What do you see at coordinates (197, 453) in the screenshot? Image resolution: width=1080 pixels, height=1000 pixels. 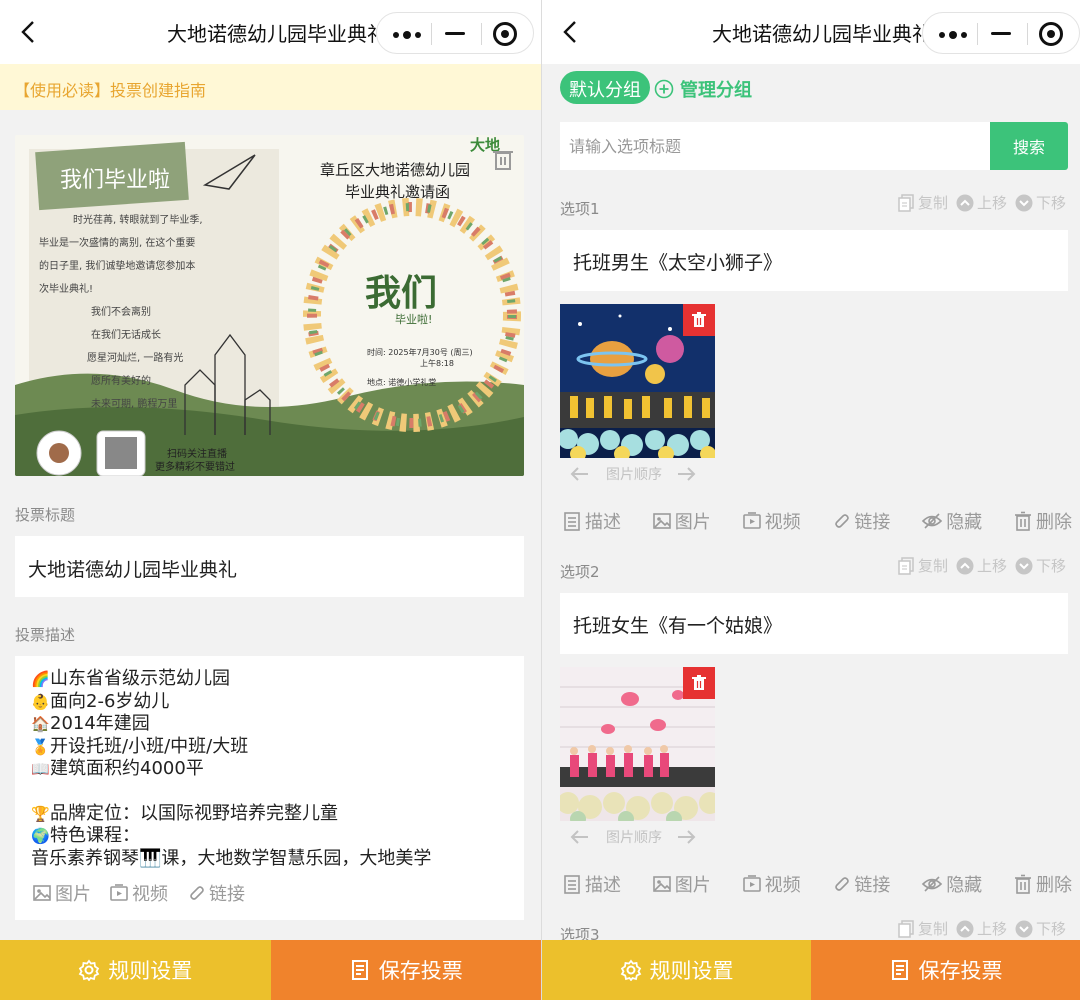 I see `poster-qr-caption: 扫码关注直播` at bounding box center [197, 453].